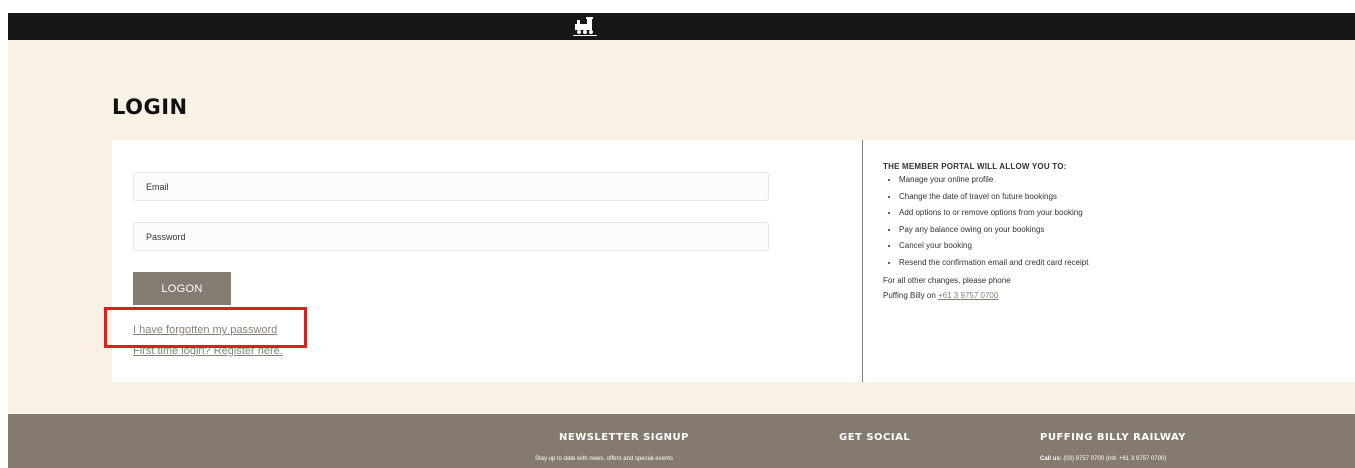 This screenshot has width=1355, height=468. I want to click on phone-prefix: Puffing Billy on, so click(909, 295).